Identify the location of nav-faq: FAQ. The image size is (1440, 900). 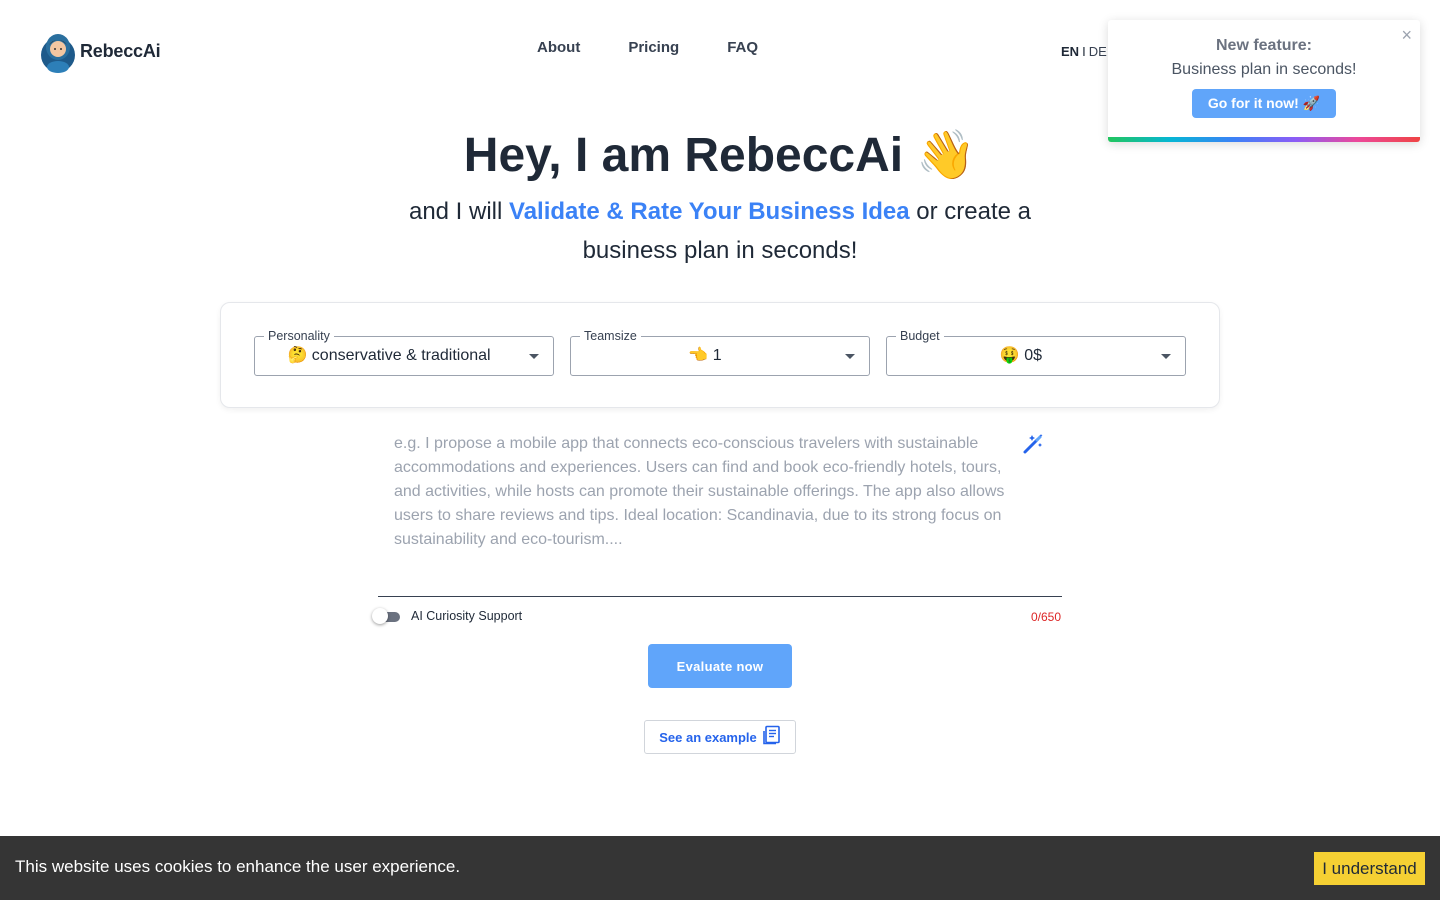
(742, 47).